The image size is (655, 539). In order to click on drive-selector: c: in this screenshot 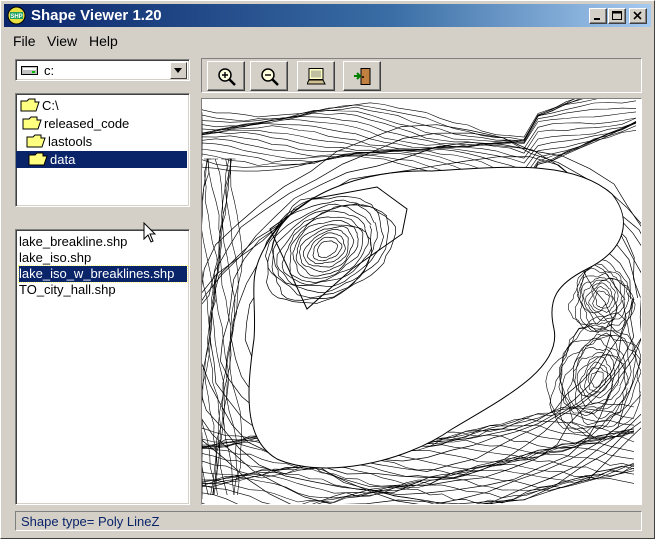, I will do `click(102, 70)`.